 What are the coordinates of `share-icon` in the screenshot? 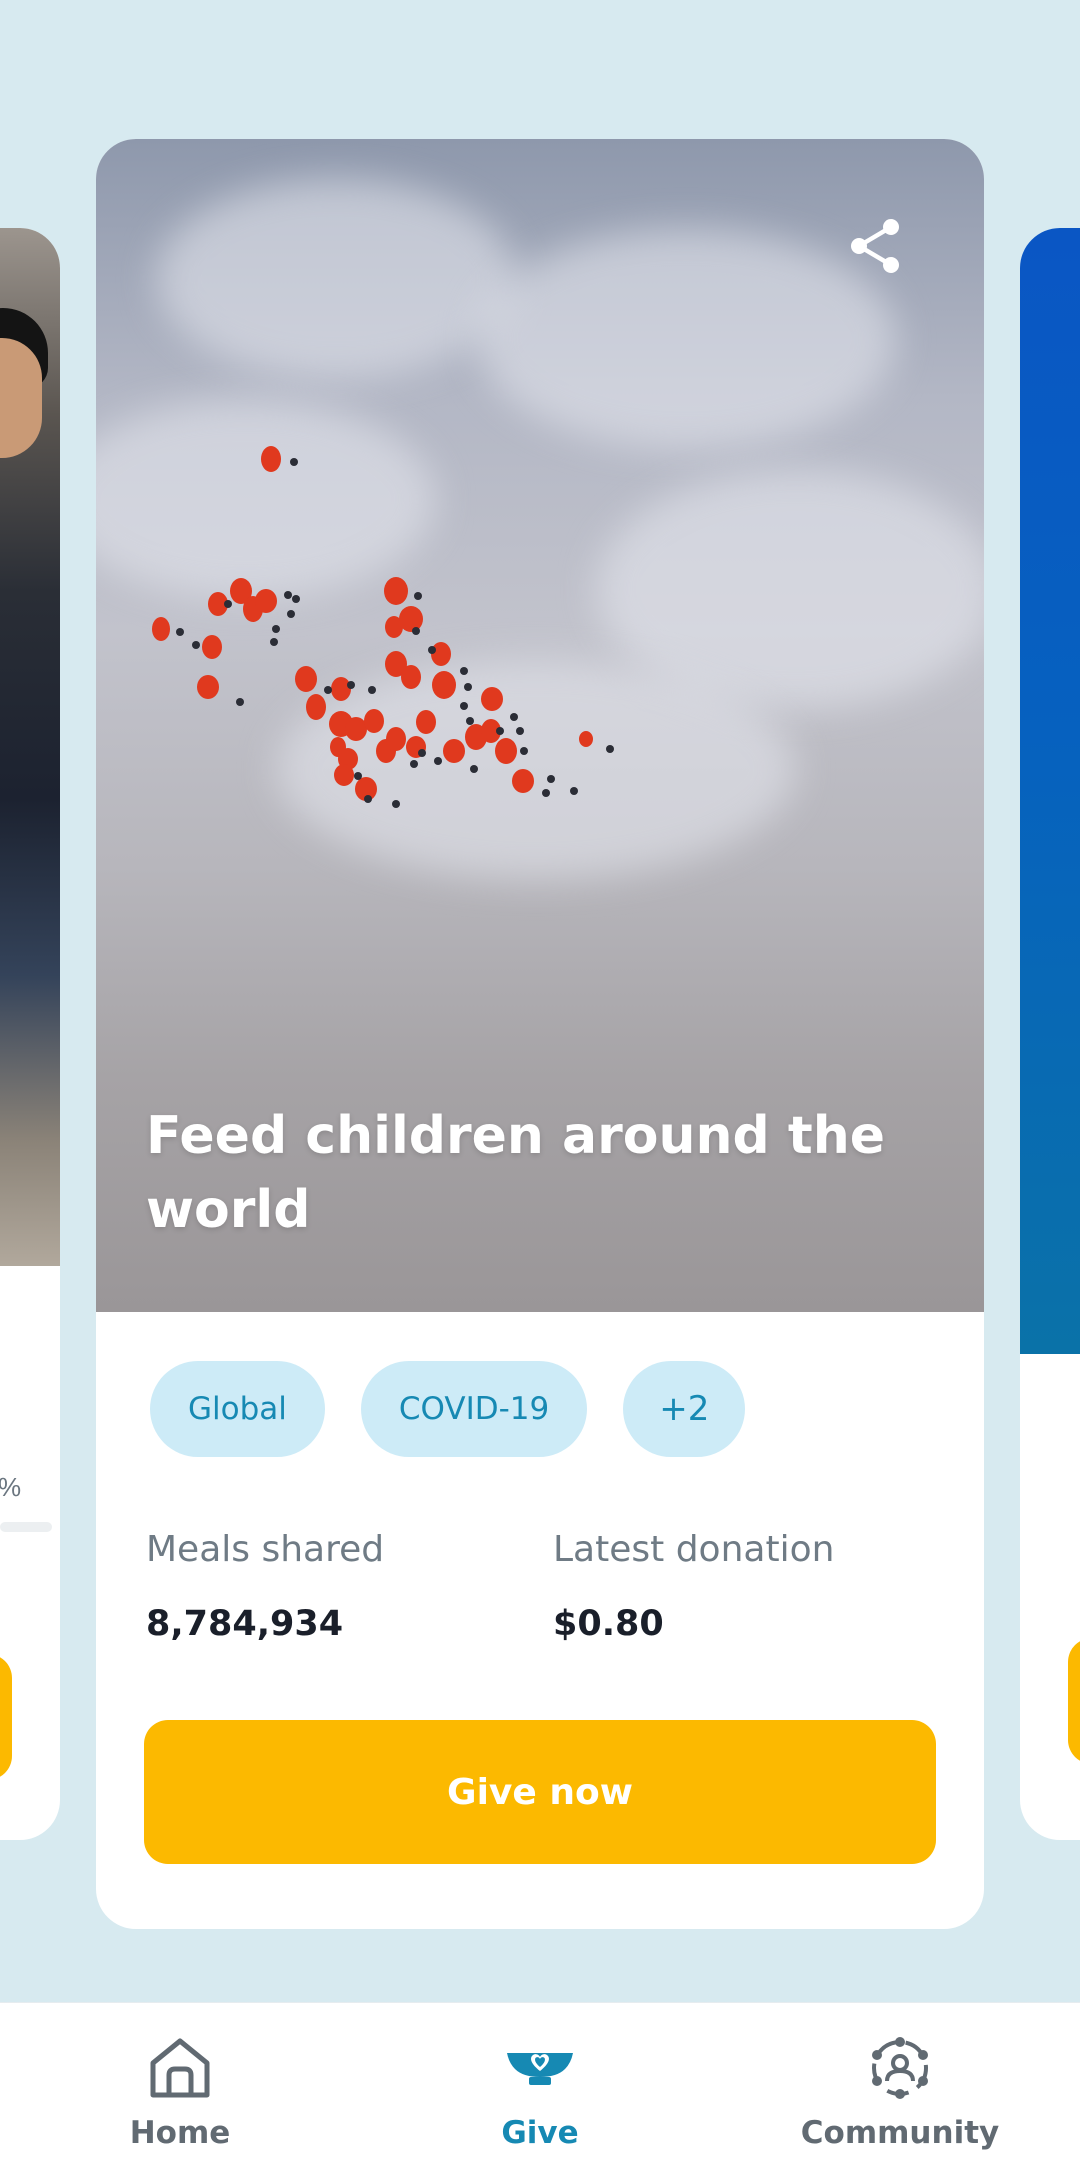 It's located at (875, 246).